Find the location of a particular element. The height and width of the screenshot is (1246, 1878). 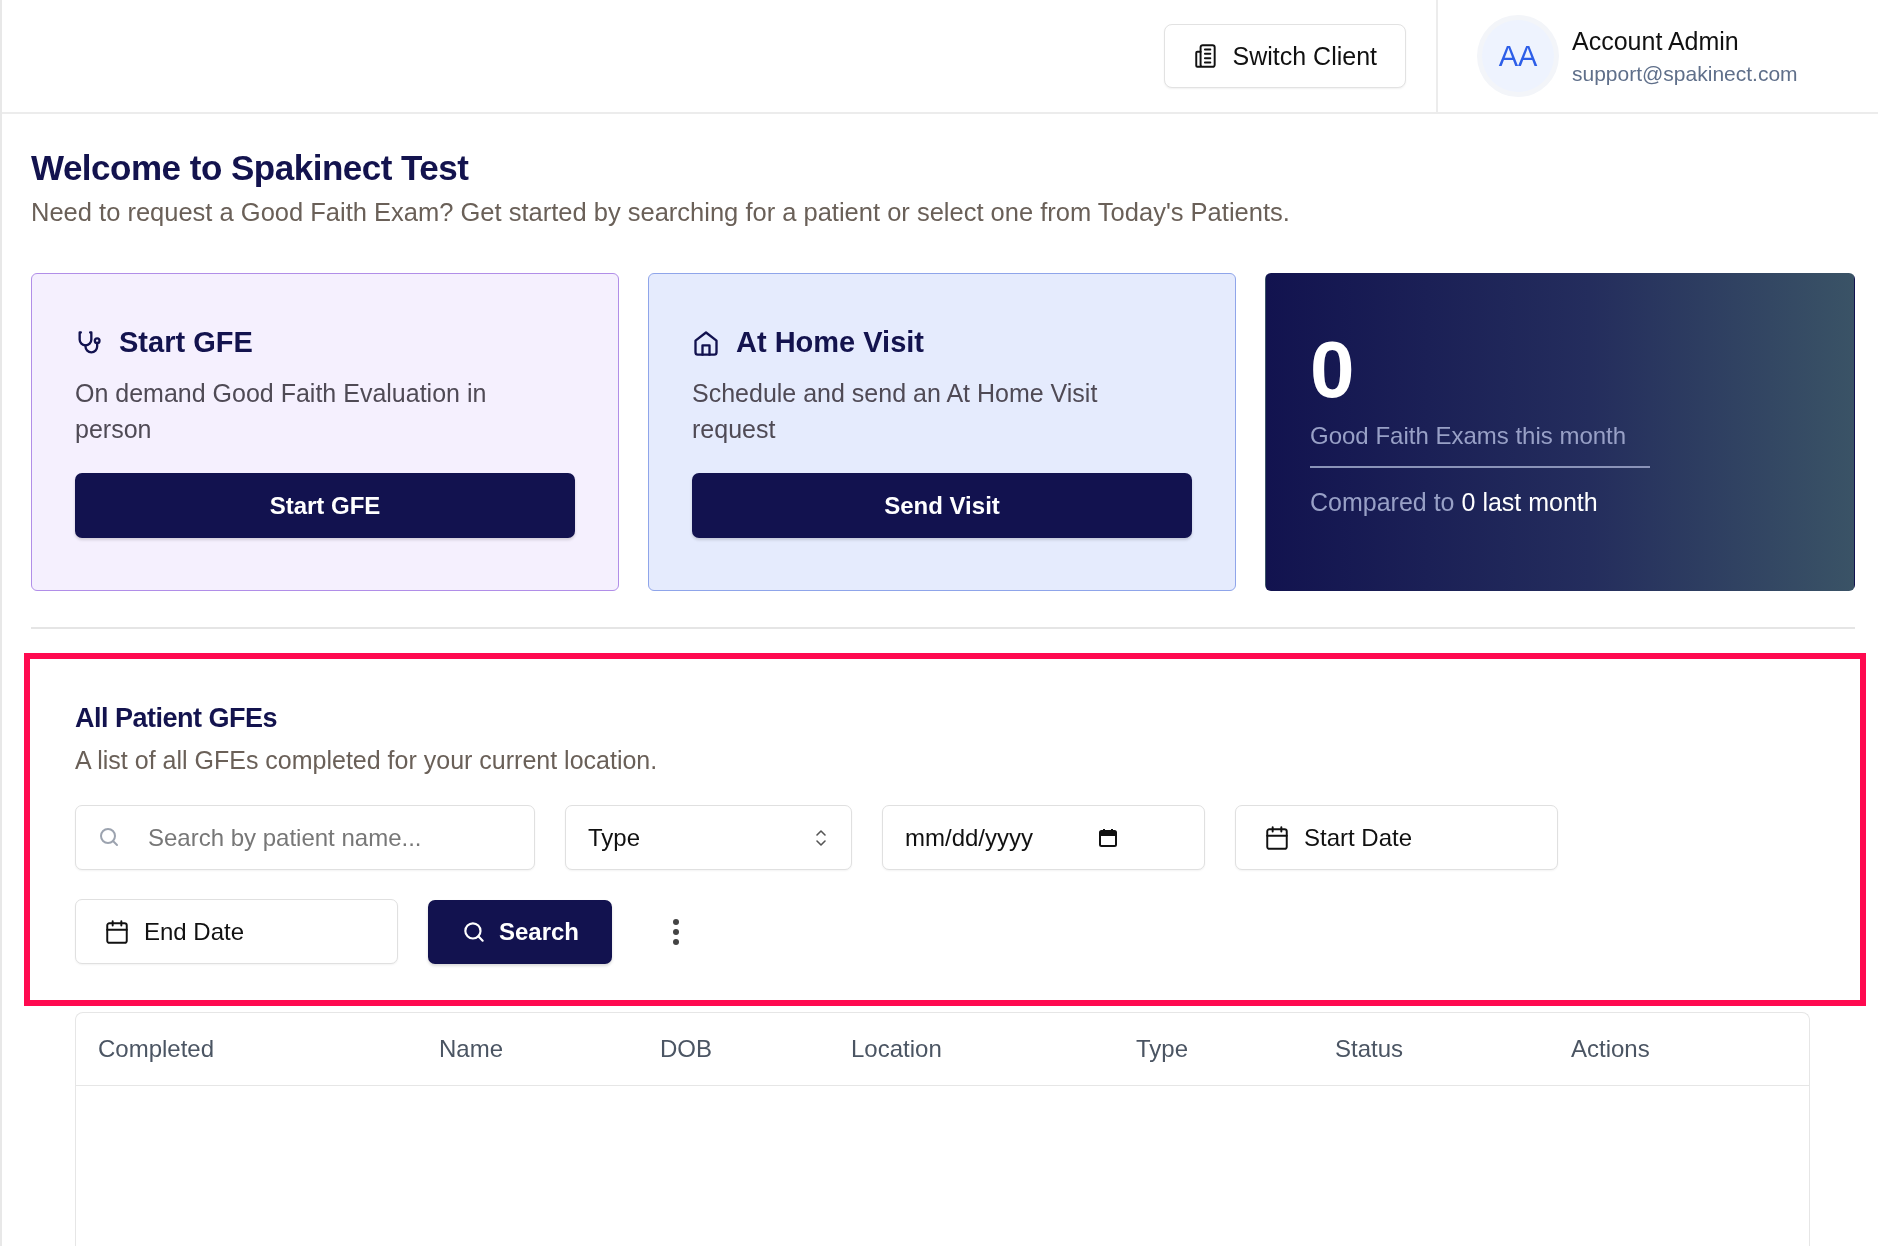

card-title: Start GFE is located at coordinates (186, 342).